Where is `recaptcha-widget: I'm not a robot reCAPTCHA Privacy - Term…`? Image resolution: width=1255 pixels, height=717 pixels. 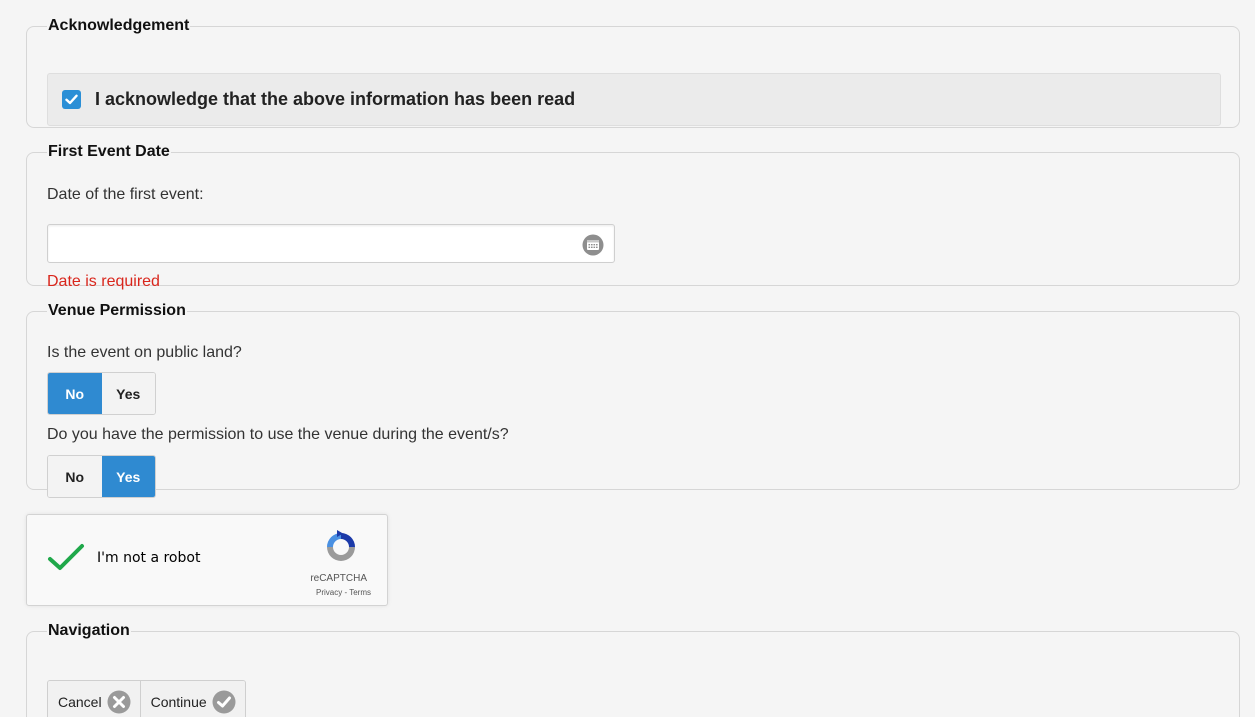
recaptcha-widget: I'm not a robot reCAPTCHA Privacy - Term… is located at coordinates (207, 560).